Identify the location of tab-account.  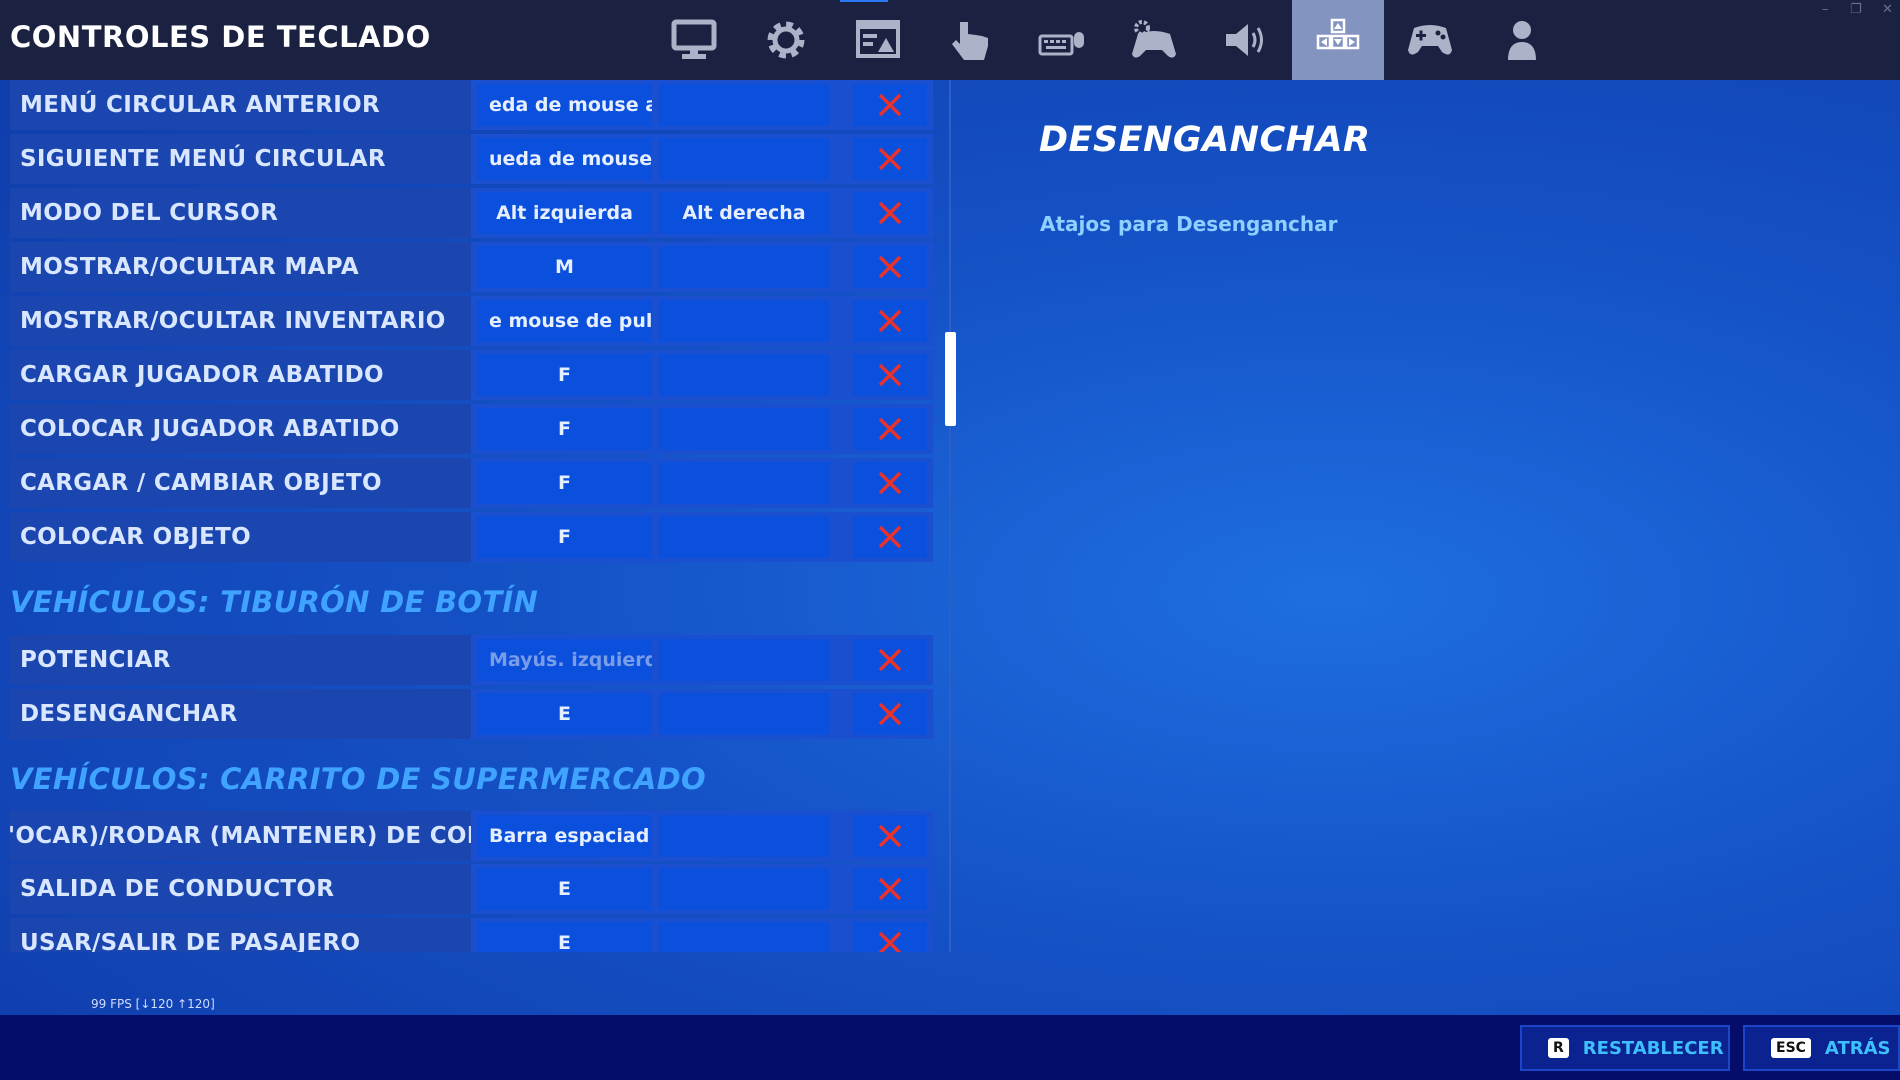
(1522, 40).